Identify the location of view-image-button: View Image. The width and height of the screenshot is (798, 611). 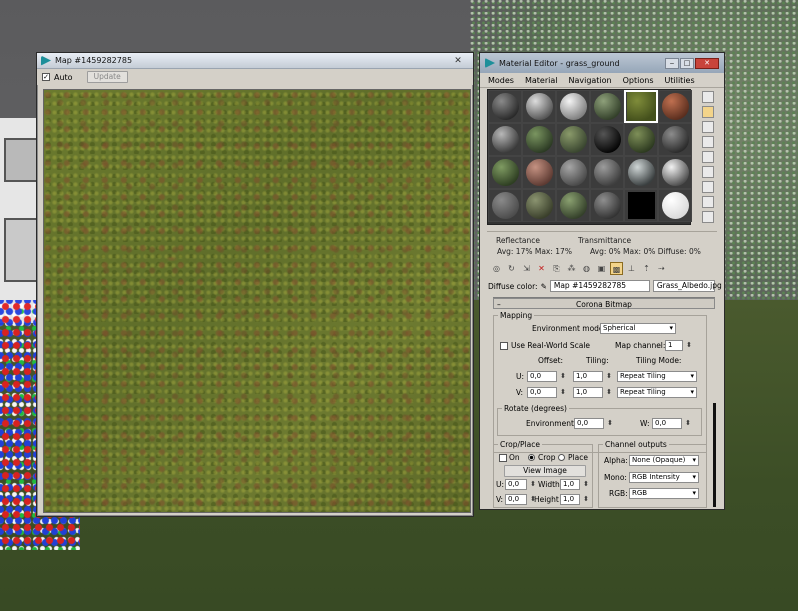
(545, 471).